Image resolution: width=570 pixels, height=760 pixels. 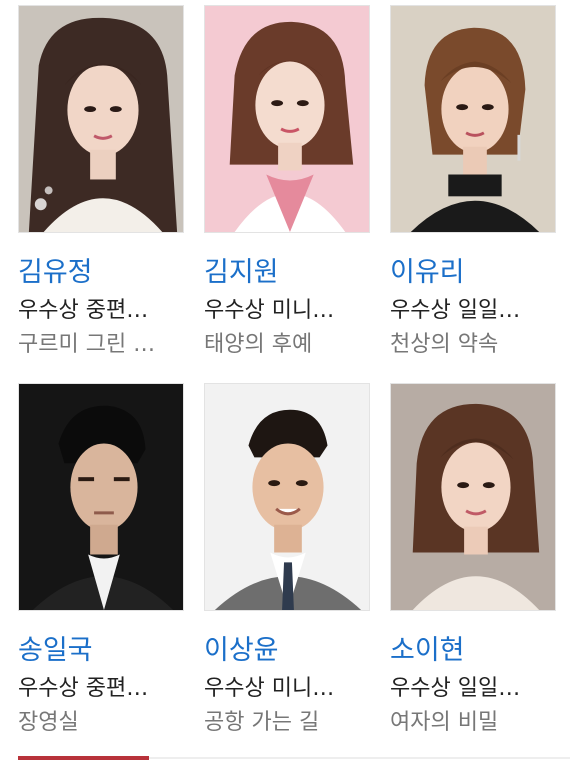 I want to click on drama-title: 태양의 후예, so click(x=258, y=344).